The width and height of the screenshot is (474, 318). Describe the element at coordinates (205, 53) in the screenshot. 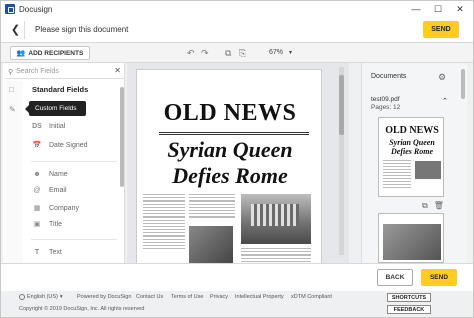

I see `redo-icon: ↷` at that location.